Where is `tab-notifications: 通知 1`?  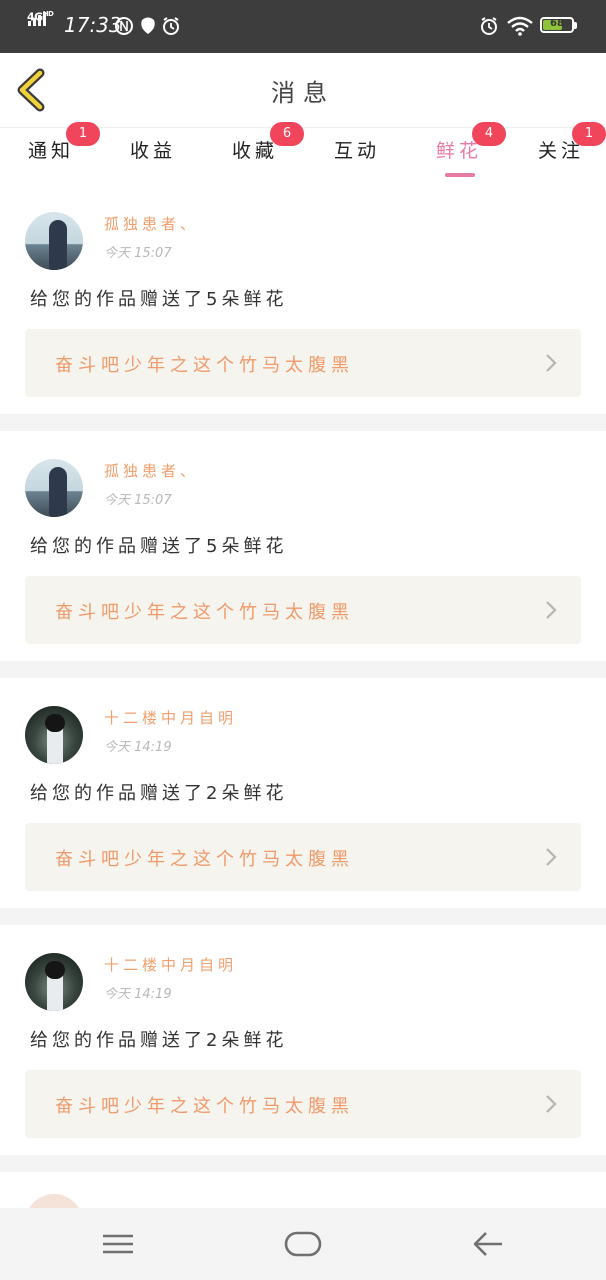 tab-notifications: 通知 1 is located at coordinates (58, 151).